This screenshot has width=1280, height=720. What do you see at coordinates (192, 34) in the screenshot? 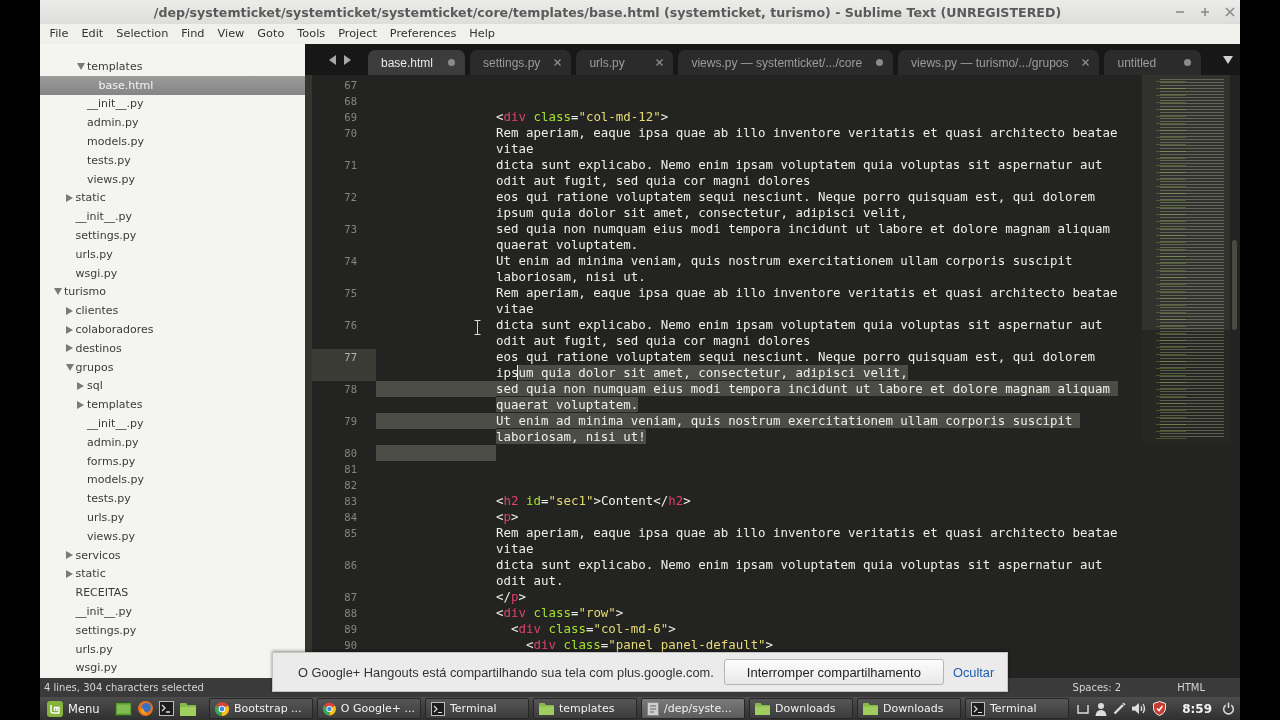
I see `menu-item: Find` at bounding box center [192, 34].